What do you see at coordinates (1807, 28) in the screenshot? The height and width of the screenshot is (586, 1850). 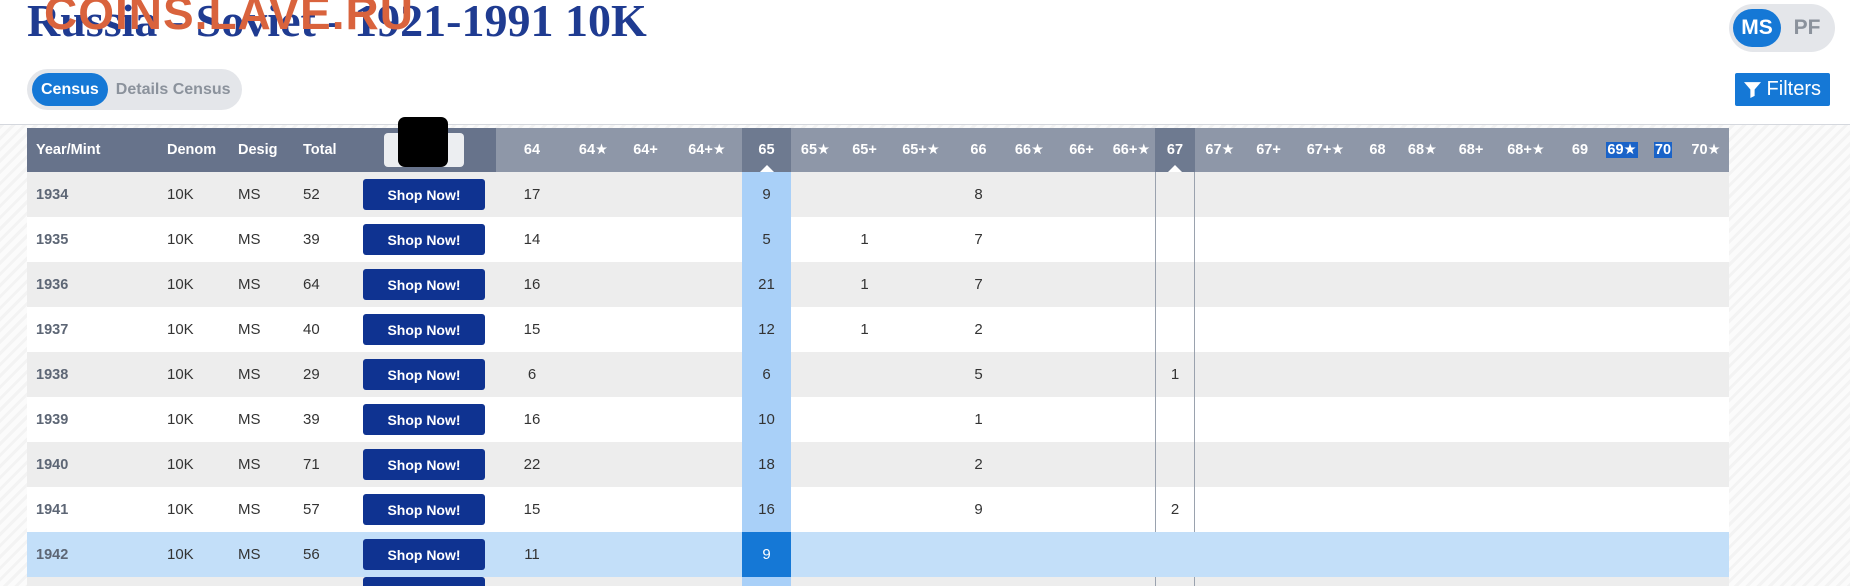 I see `pf-toggle-option: PF` at bounding box center [1807, 28].